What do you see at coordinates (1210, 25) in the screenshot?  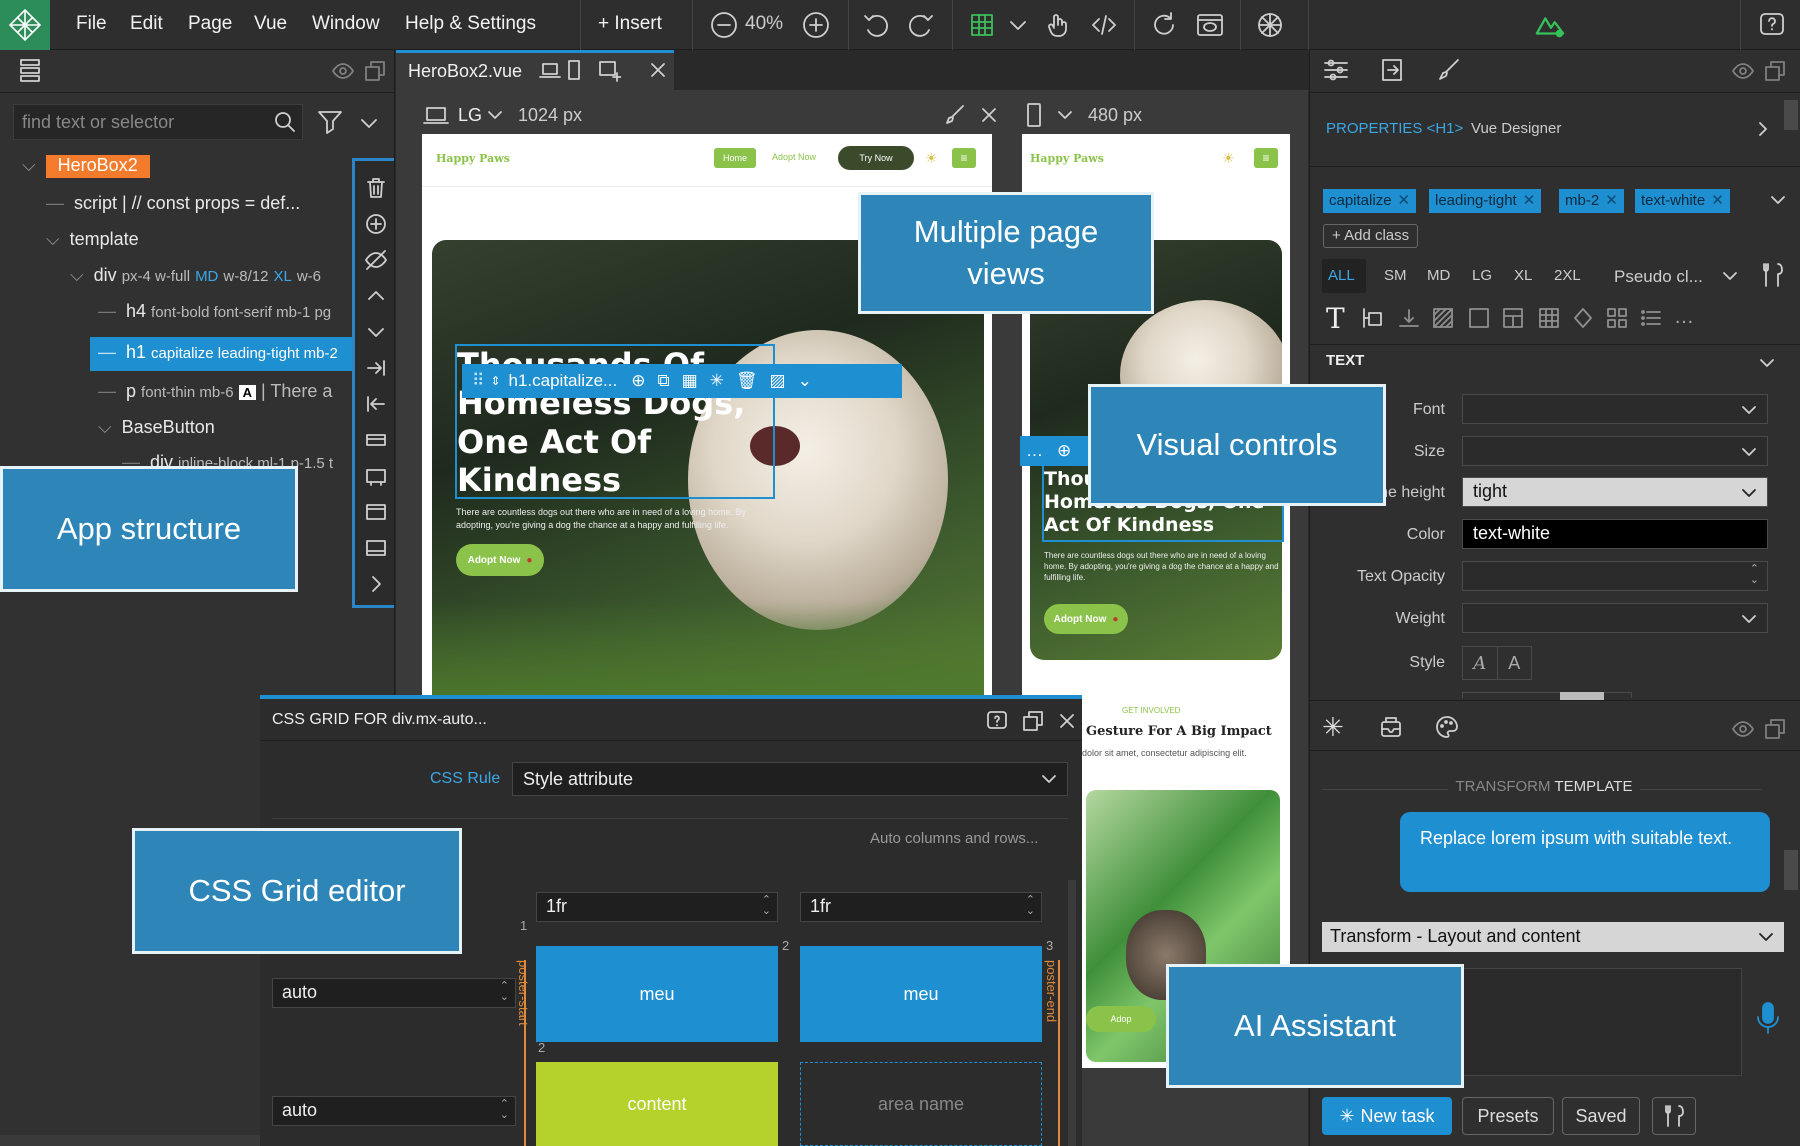 I see `preview-icon` at bounding box center [1210, 25].